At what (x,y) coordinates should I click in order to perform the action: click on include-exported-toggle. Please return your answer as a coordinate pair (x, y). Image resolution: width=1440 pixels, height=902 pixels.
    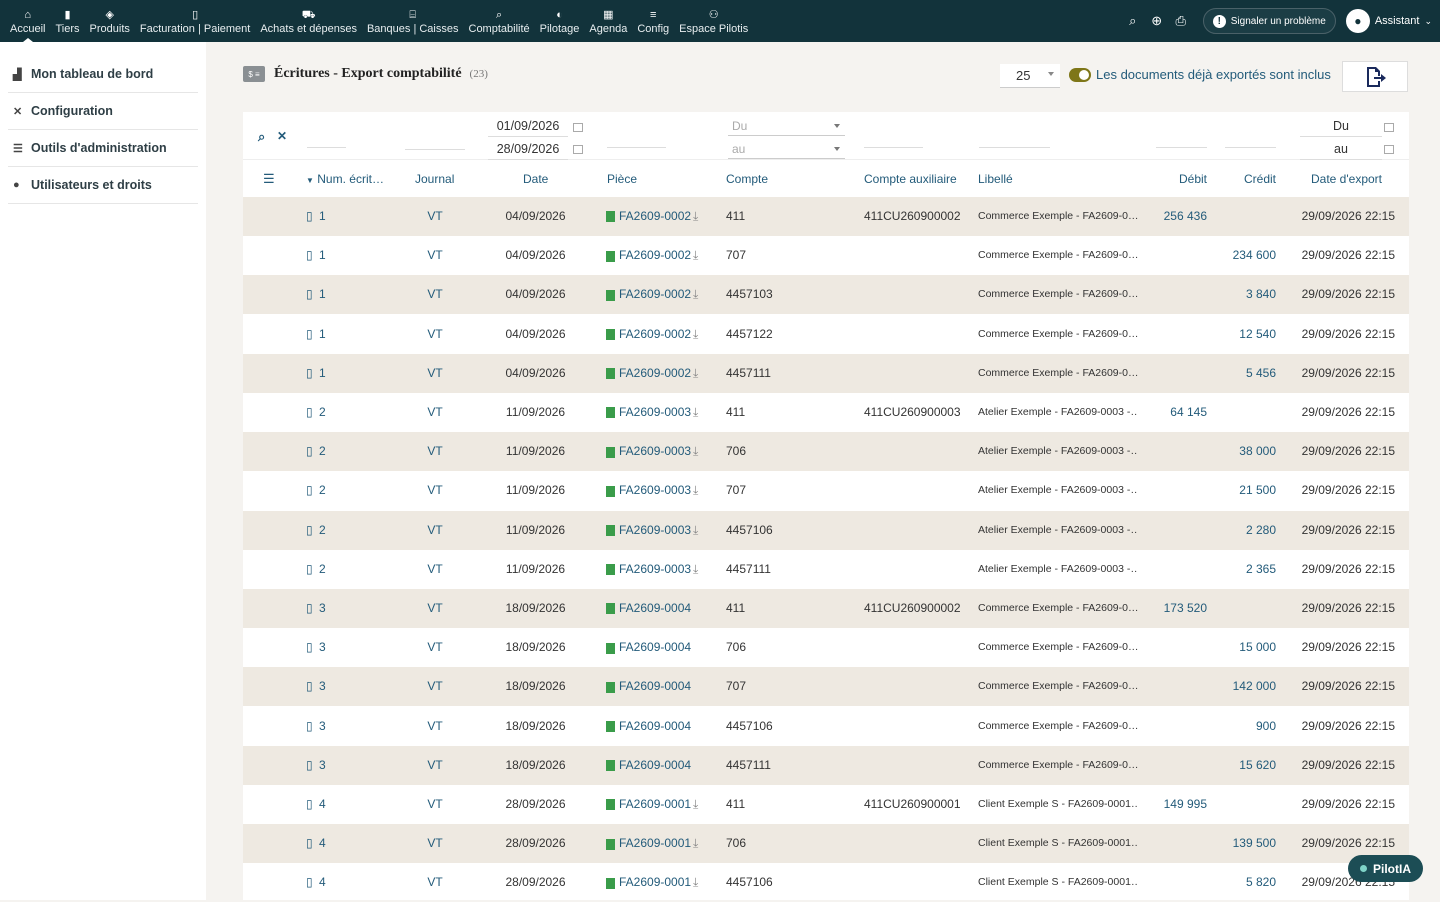
    Looking at the image, I should click on (1080, 74).